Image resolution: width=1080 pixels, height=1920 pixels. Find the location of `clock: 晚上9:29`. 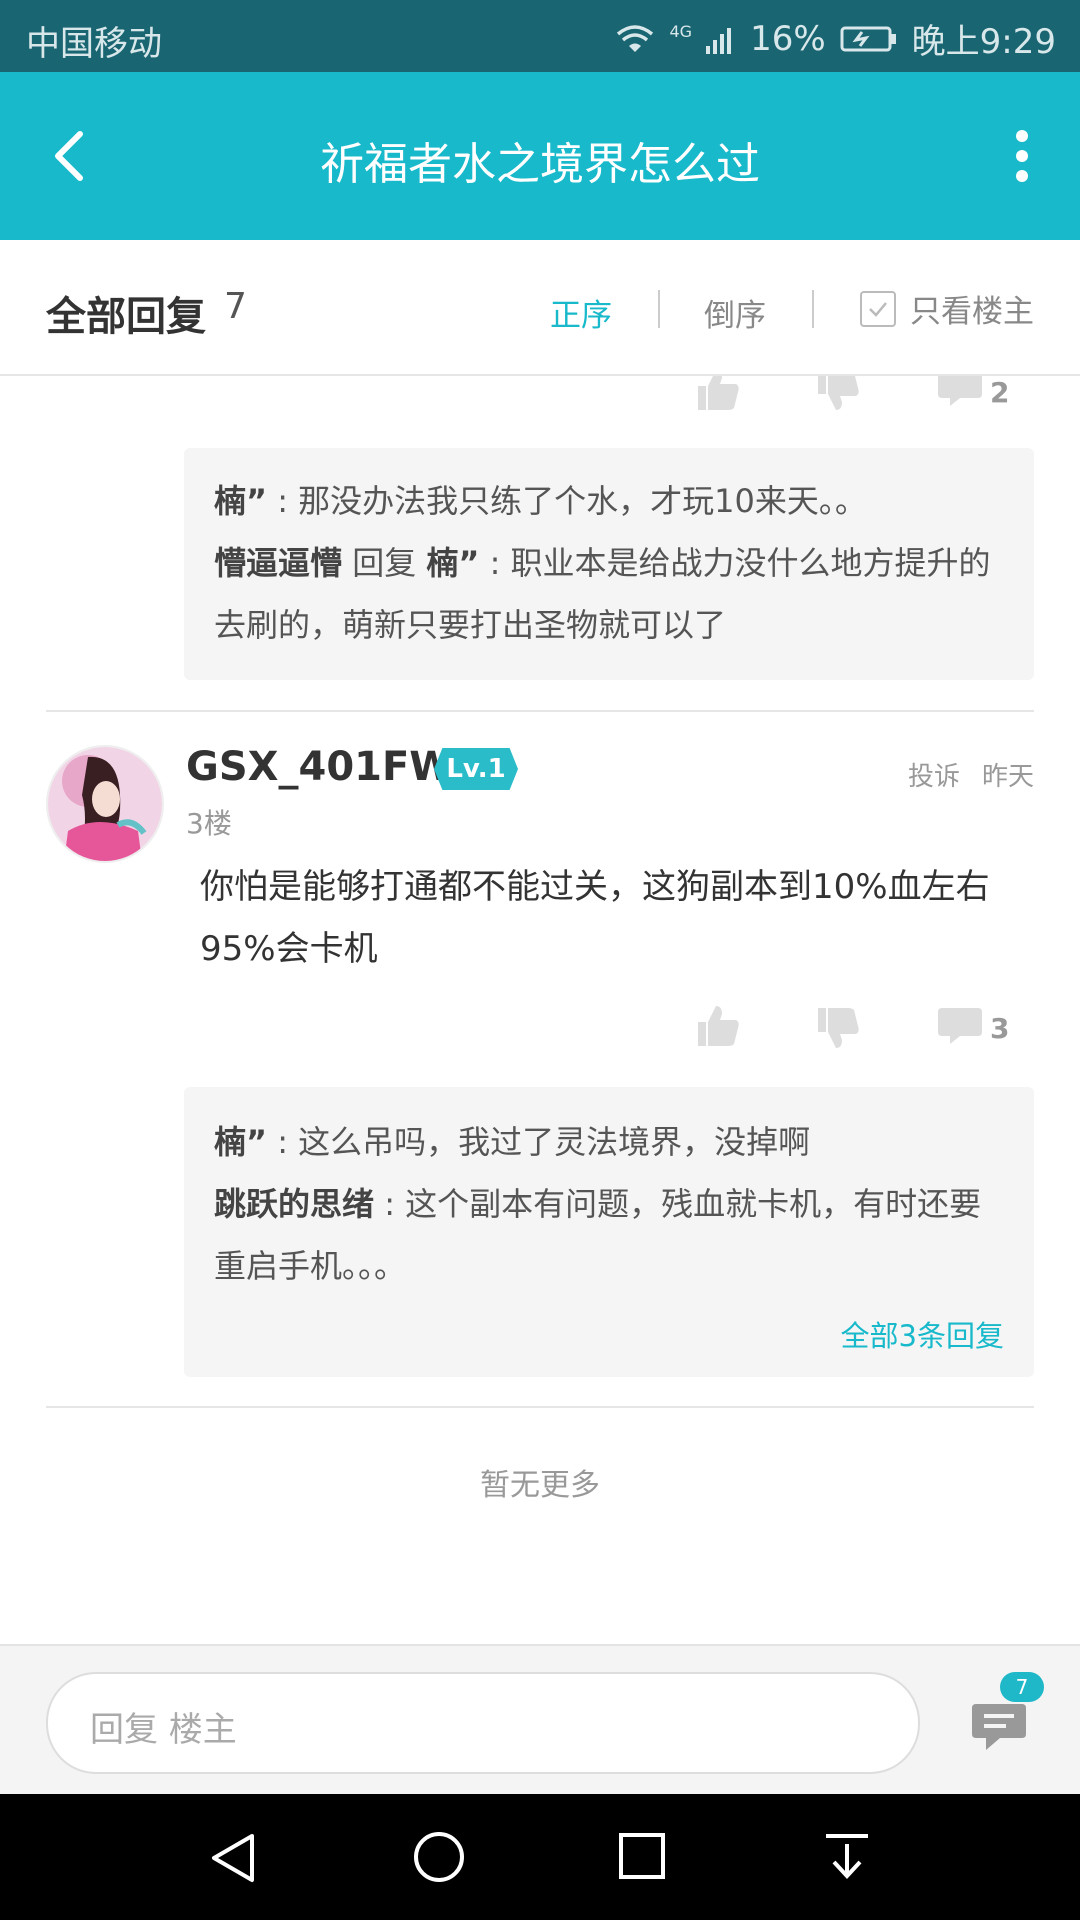

clock: 晚上9:29 is located at coordinates (983, 42).